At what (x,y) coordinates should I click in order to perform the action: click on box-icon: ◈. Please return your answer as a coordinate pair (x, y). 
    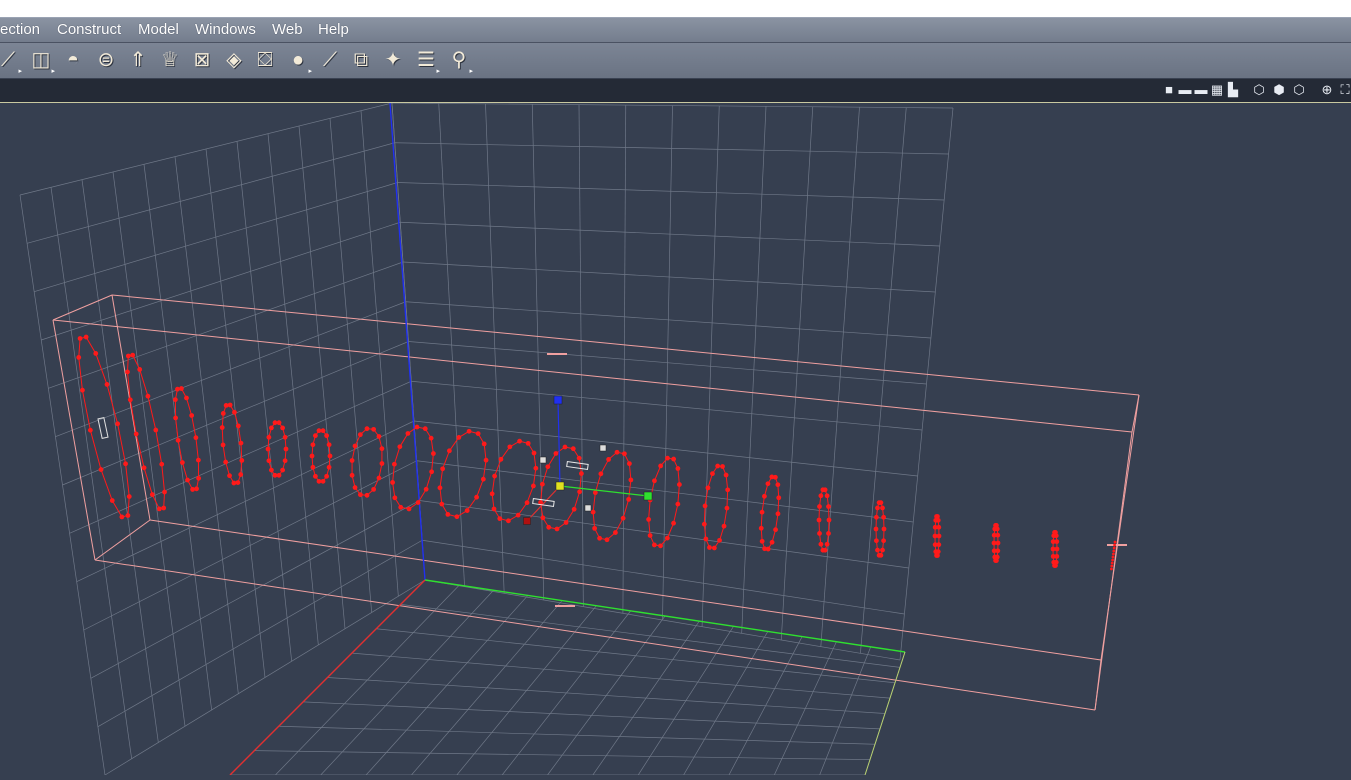
    Looking at the image, I should click on (234, 60).